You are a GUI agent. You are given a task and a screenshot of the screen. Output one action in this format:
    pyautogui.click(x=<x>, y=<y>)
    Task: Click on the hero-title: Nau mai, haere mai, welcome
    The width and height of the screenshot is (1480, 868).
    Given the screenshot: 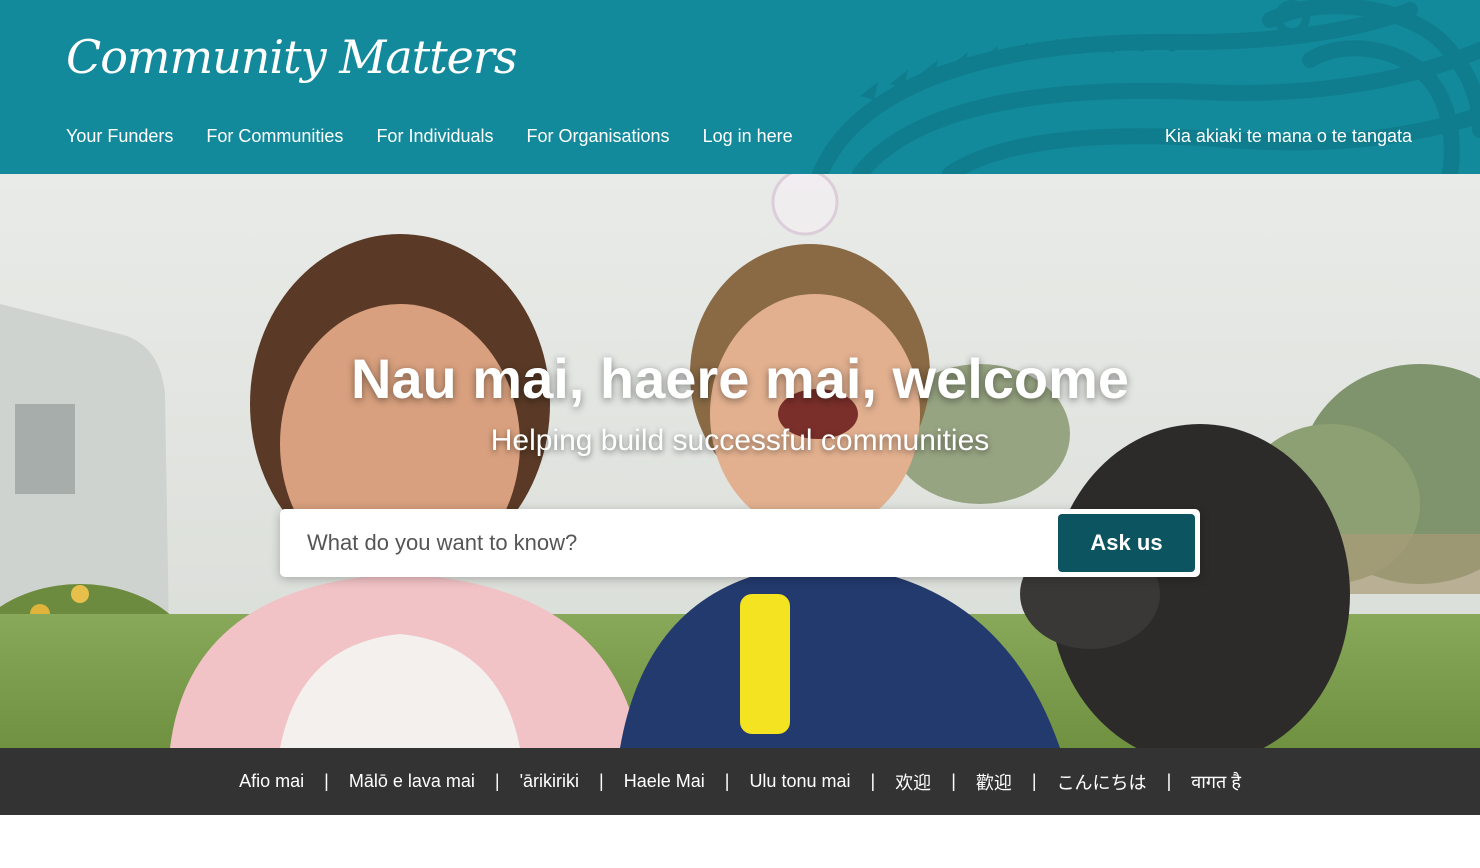 What is the action you would take?
    pyautogui.click(x=740, y=378)
    